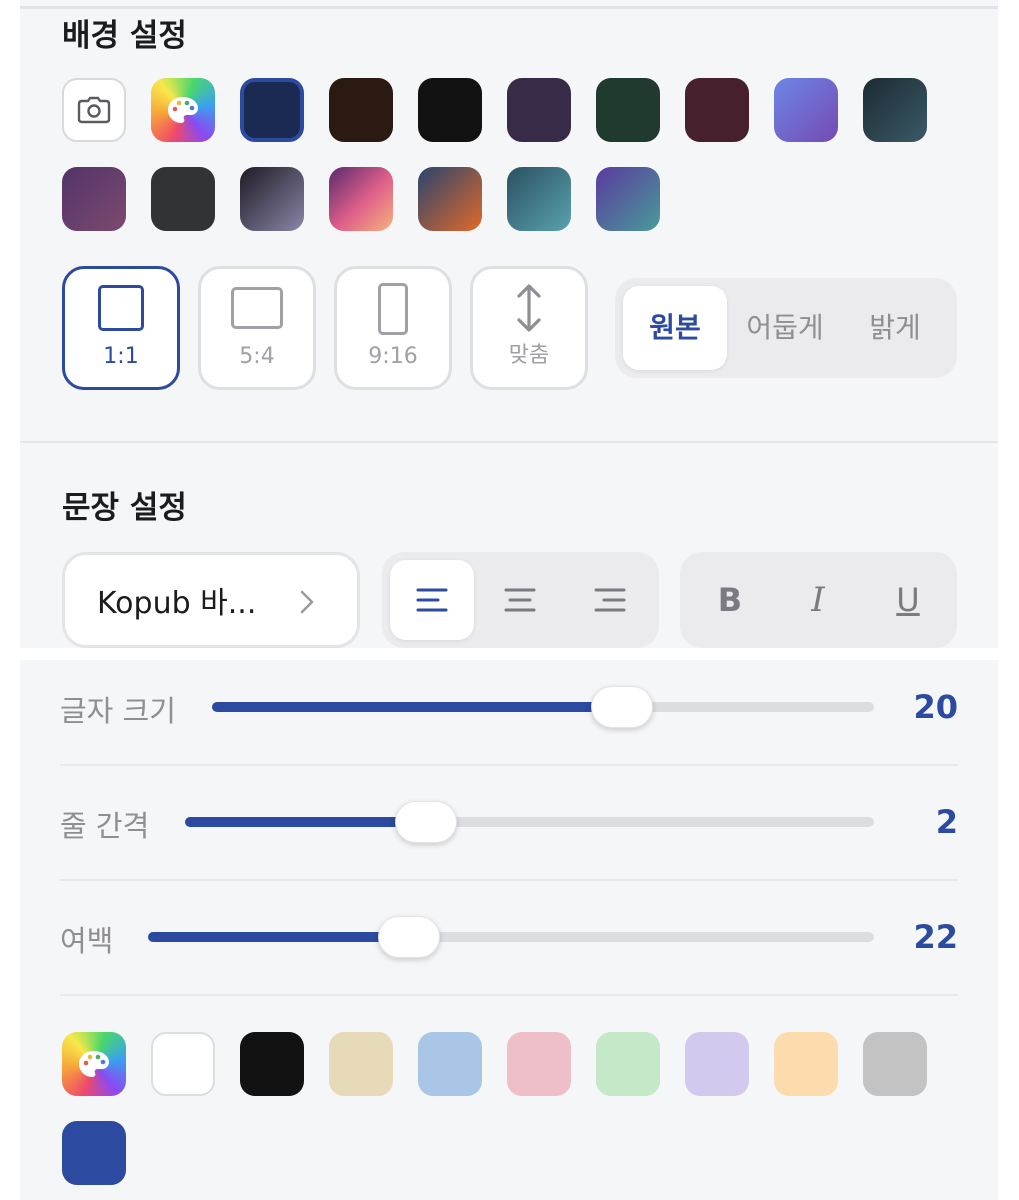 This screenshot has width=1019, height=1200. What do you see at coordinates (806, 1064) in the screenshot?
I see `text-color-swatch-peach` at bounding box center [806, 1064].